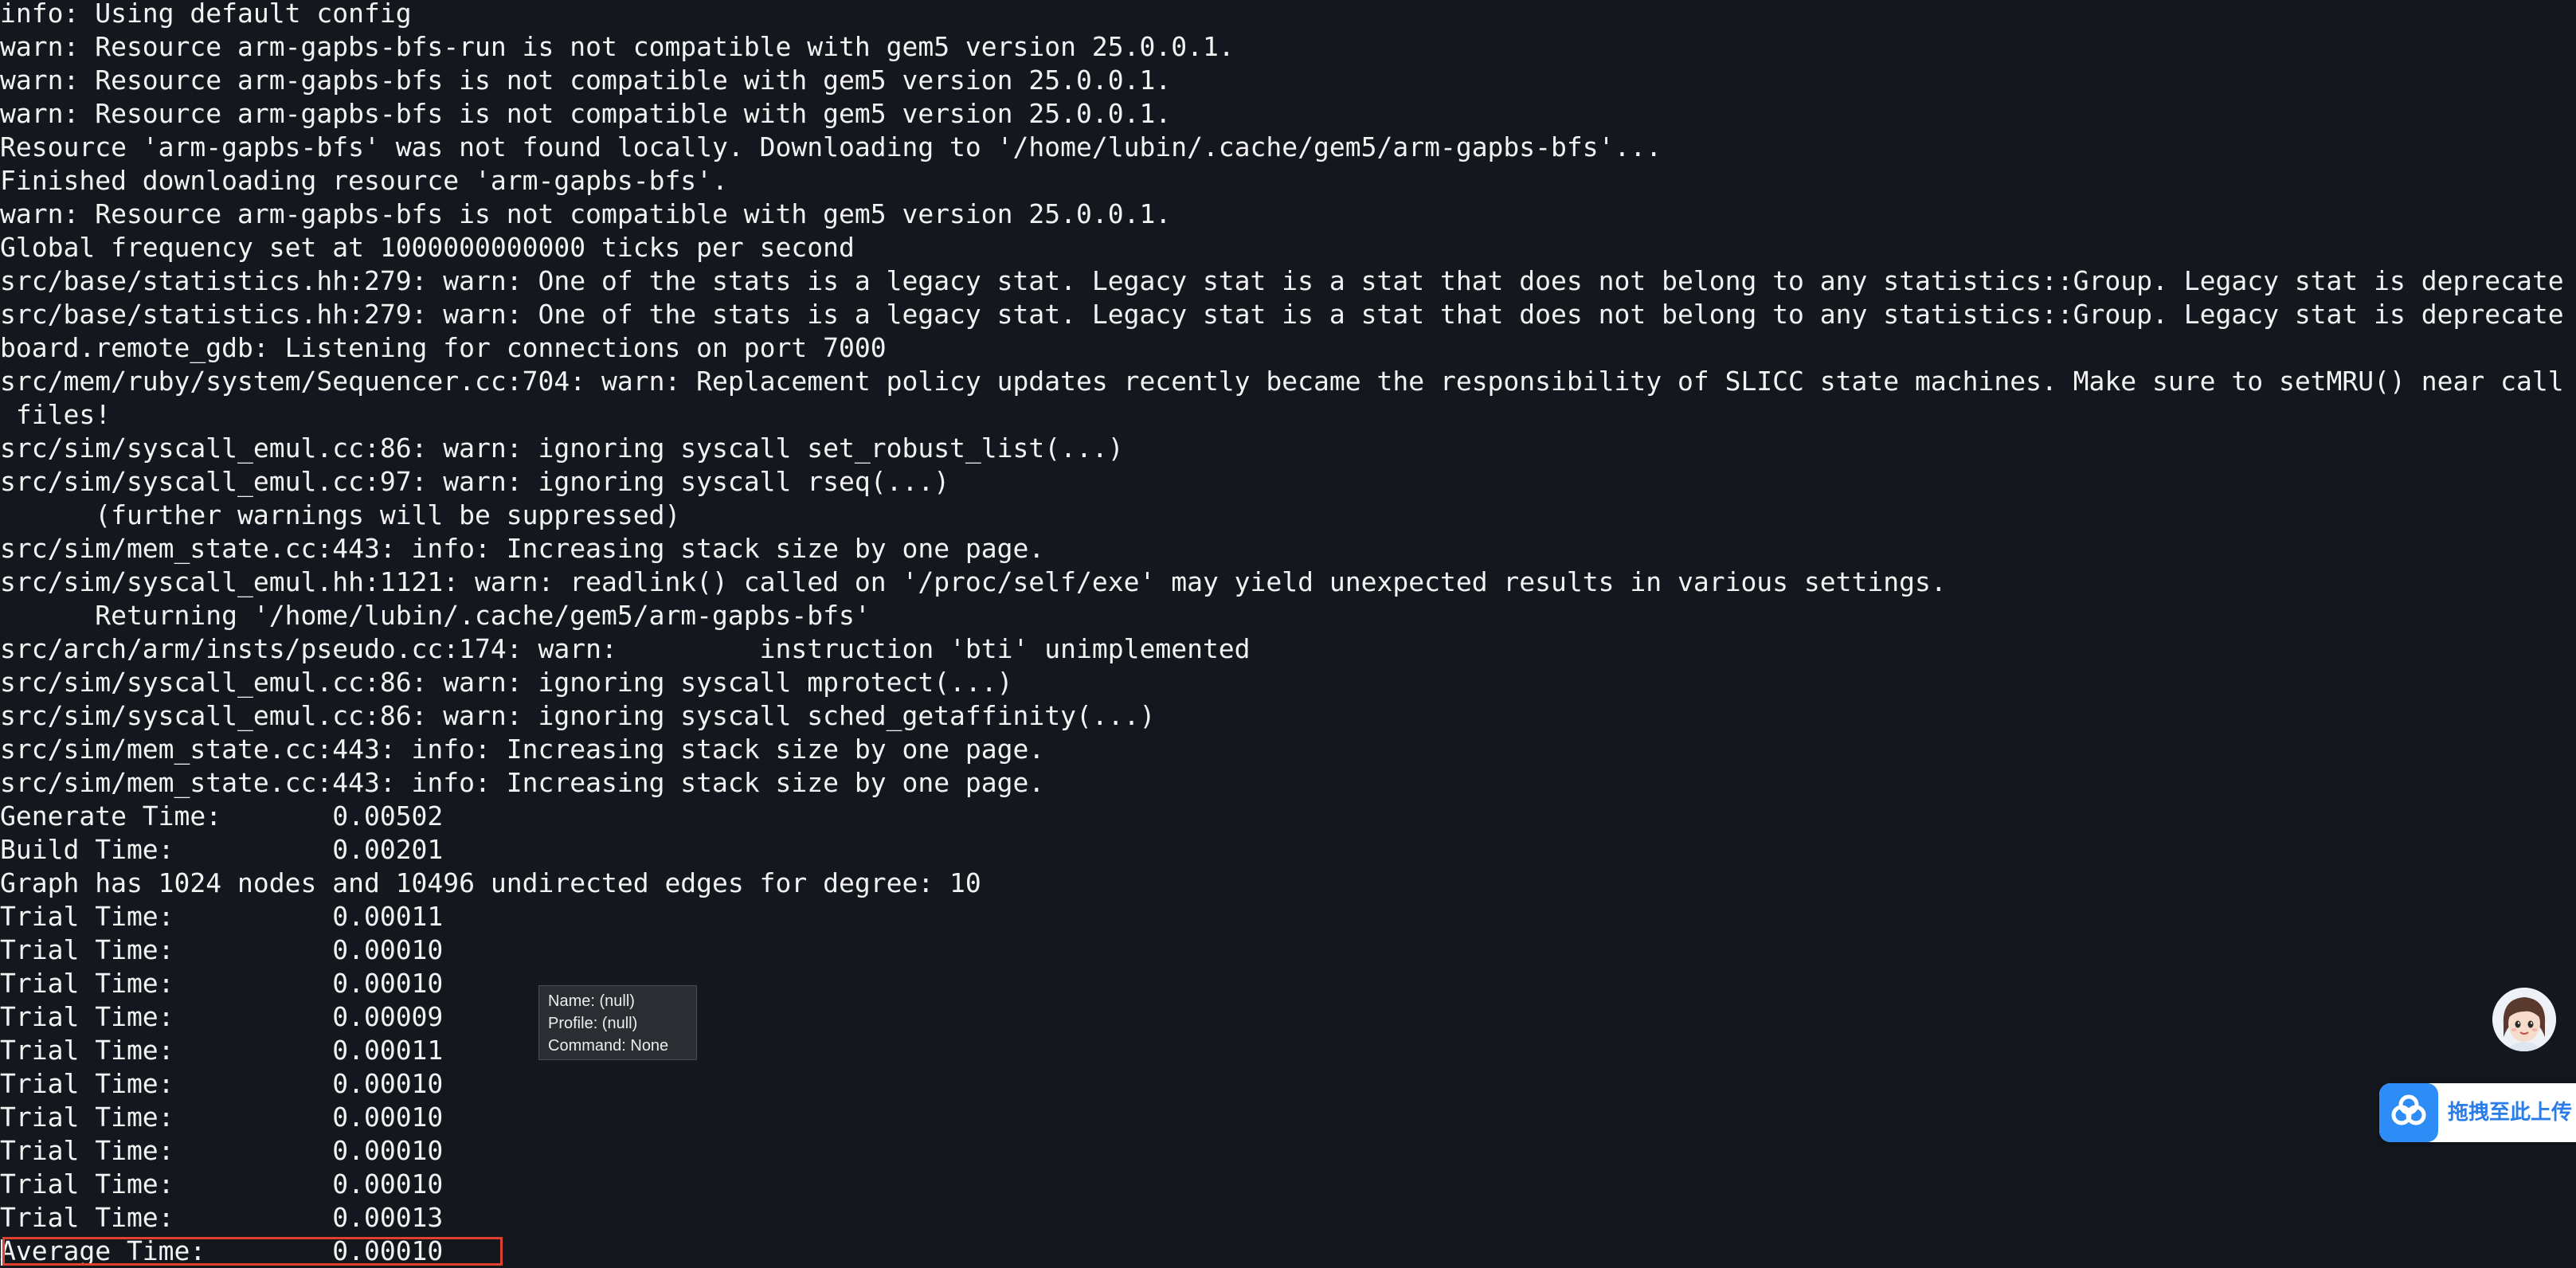  I want to click on text-cursor, so click(1, 1252).